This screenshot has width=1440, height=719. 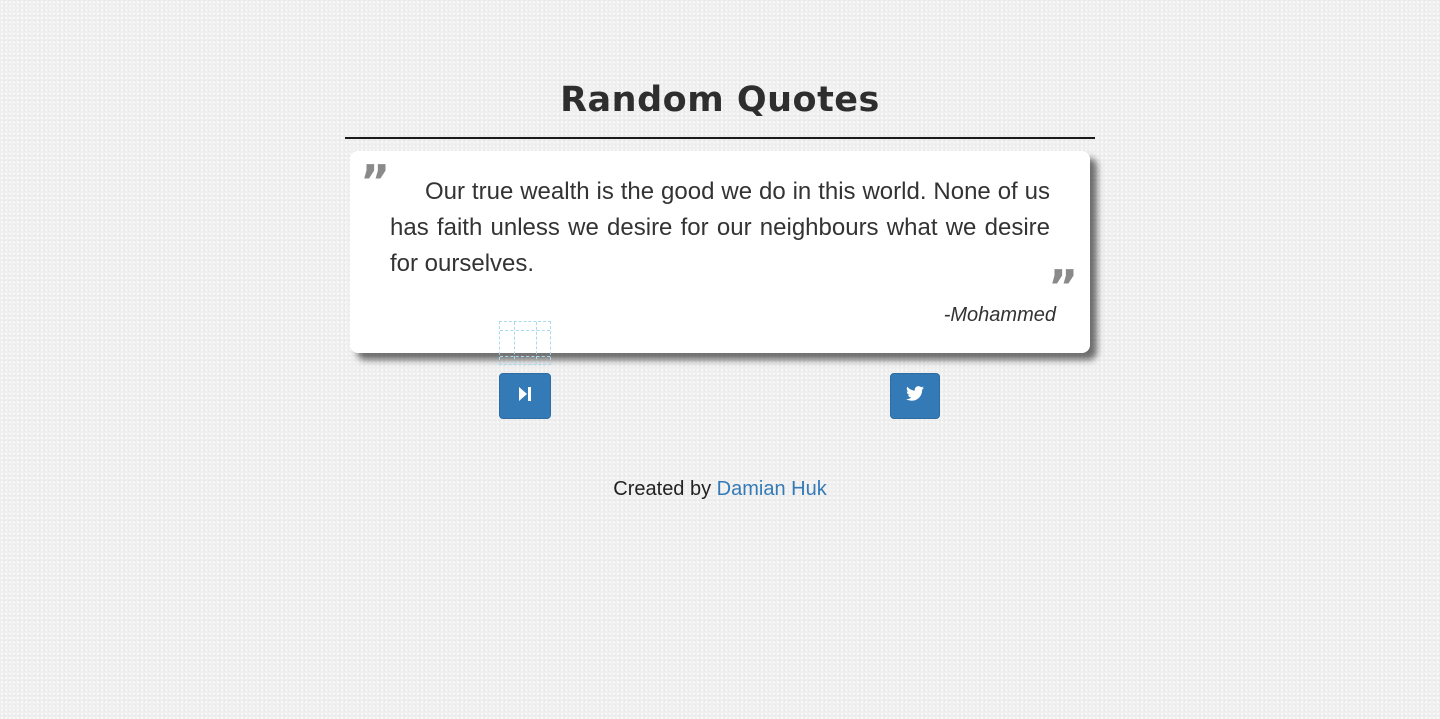 I want to click on open-quote-icon: ”, so click(x=375, y=182).